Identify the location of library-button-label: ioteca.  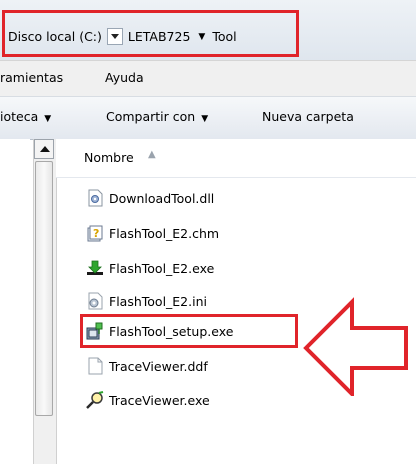
(19, 116).